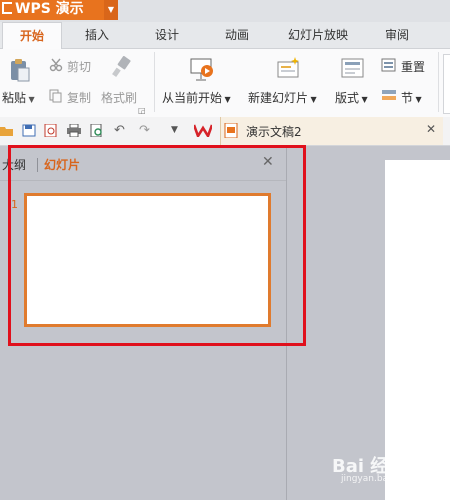  What do you see at coordinates (389, 65) in the screenshot?
I see `reset-icon` at bounding box center [389, 65].